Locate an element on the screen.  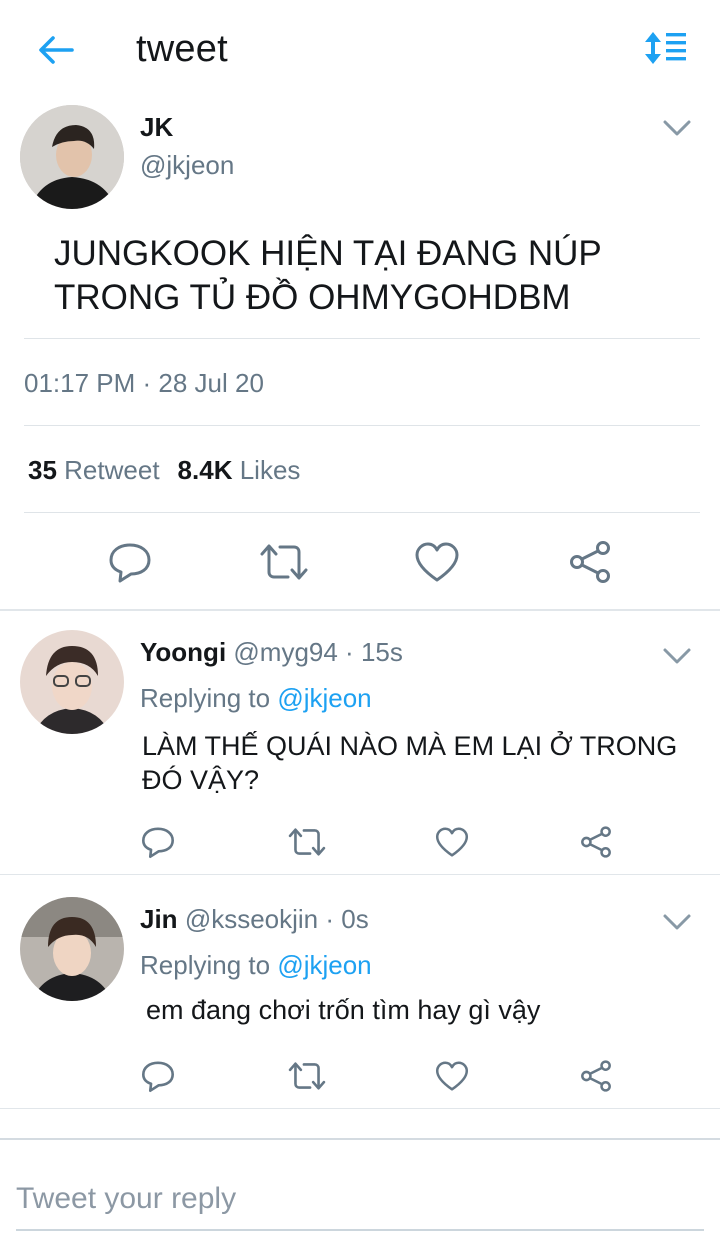
reply-author-name: Yoongi is located at coordinates (183, 652).